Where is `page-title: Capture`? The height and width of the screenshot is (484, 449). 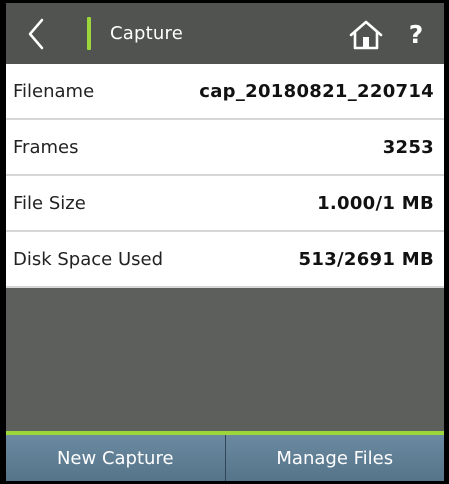 page-title: Capture is located at coordinates (146, 33).